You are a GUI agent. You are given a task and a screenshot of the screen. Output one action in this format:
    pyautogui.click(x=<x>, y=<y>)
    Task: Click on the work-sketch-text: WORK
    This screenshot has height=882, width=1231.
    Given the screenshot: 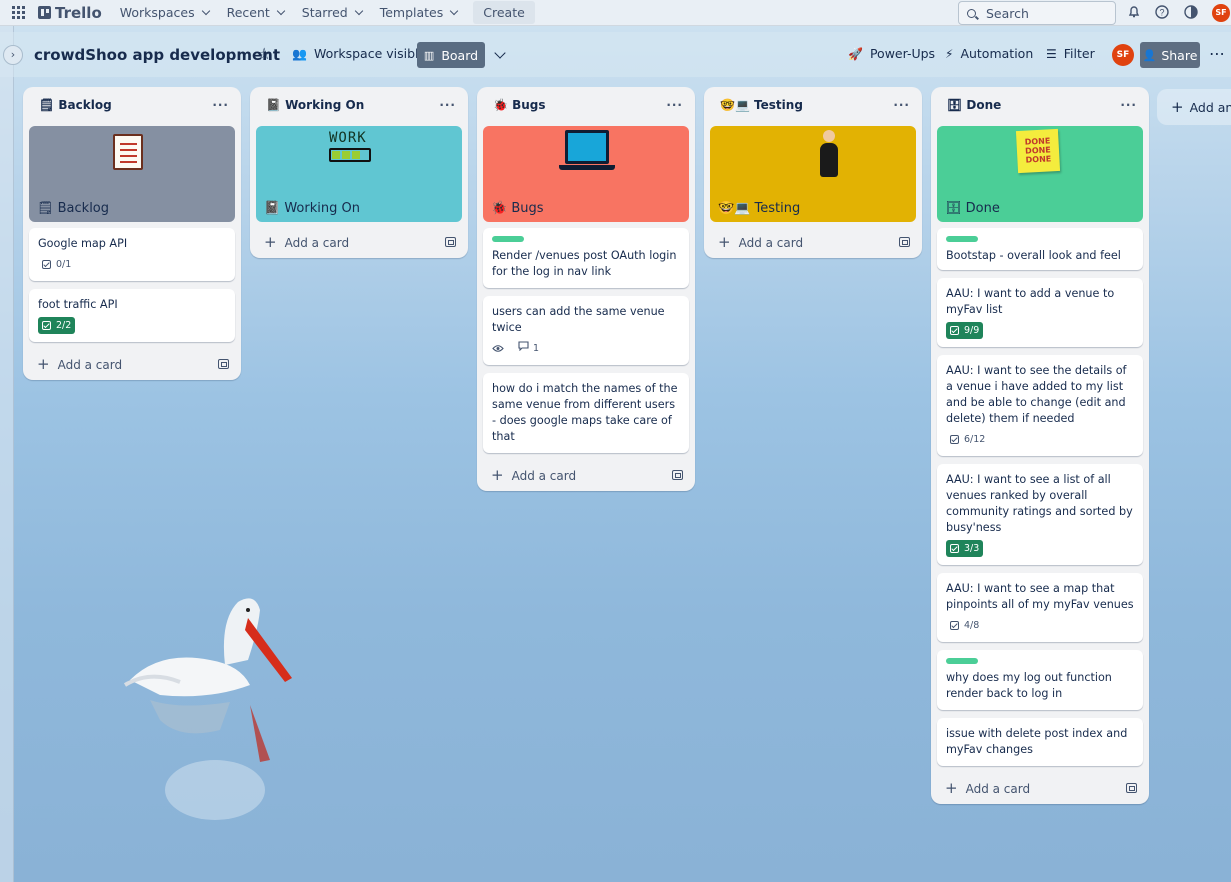 What is the action you would take?
    pyautogui.click(x=348, y=138)
    